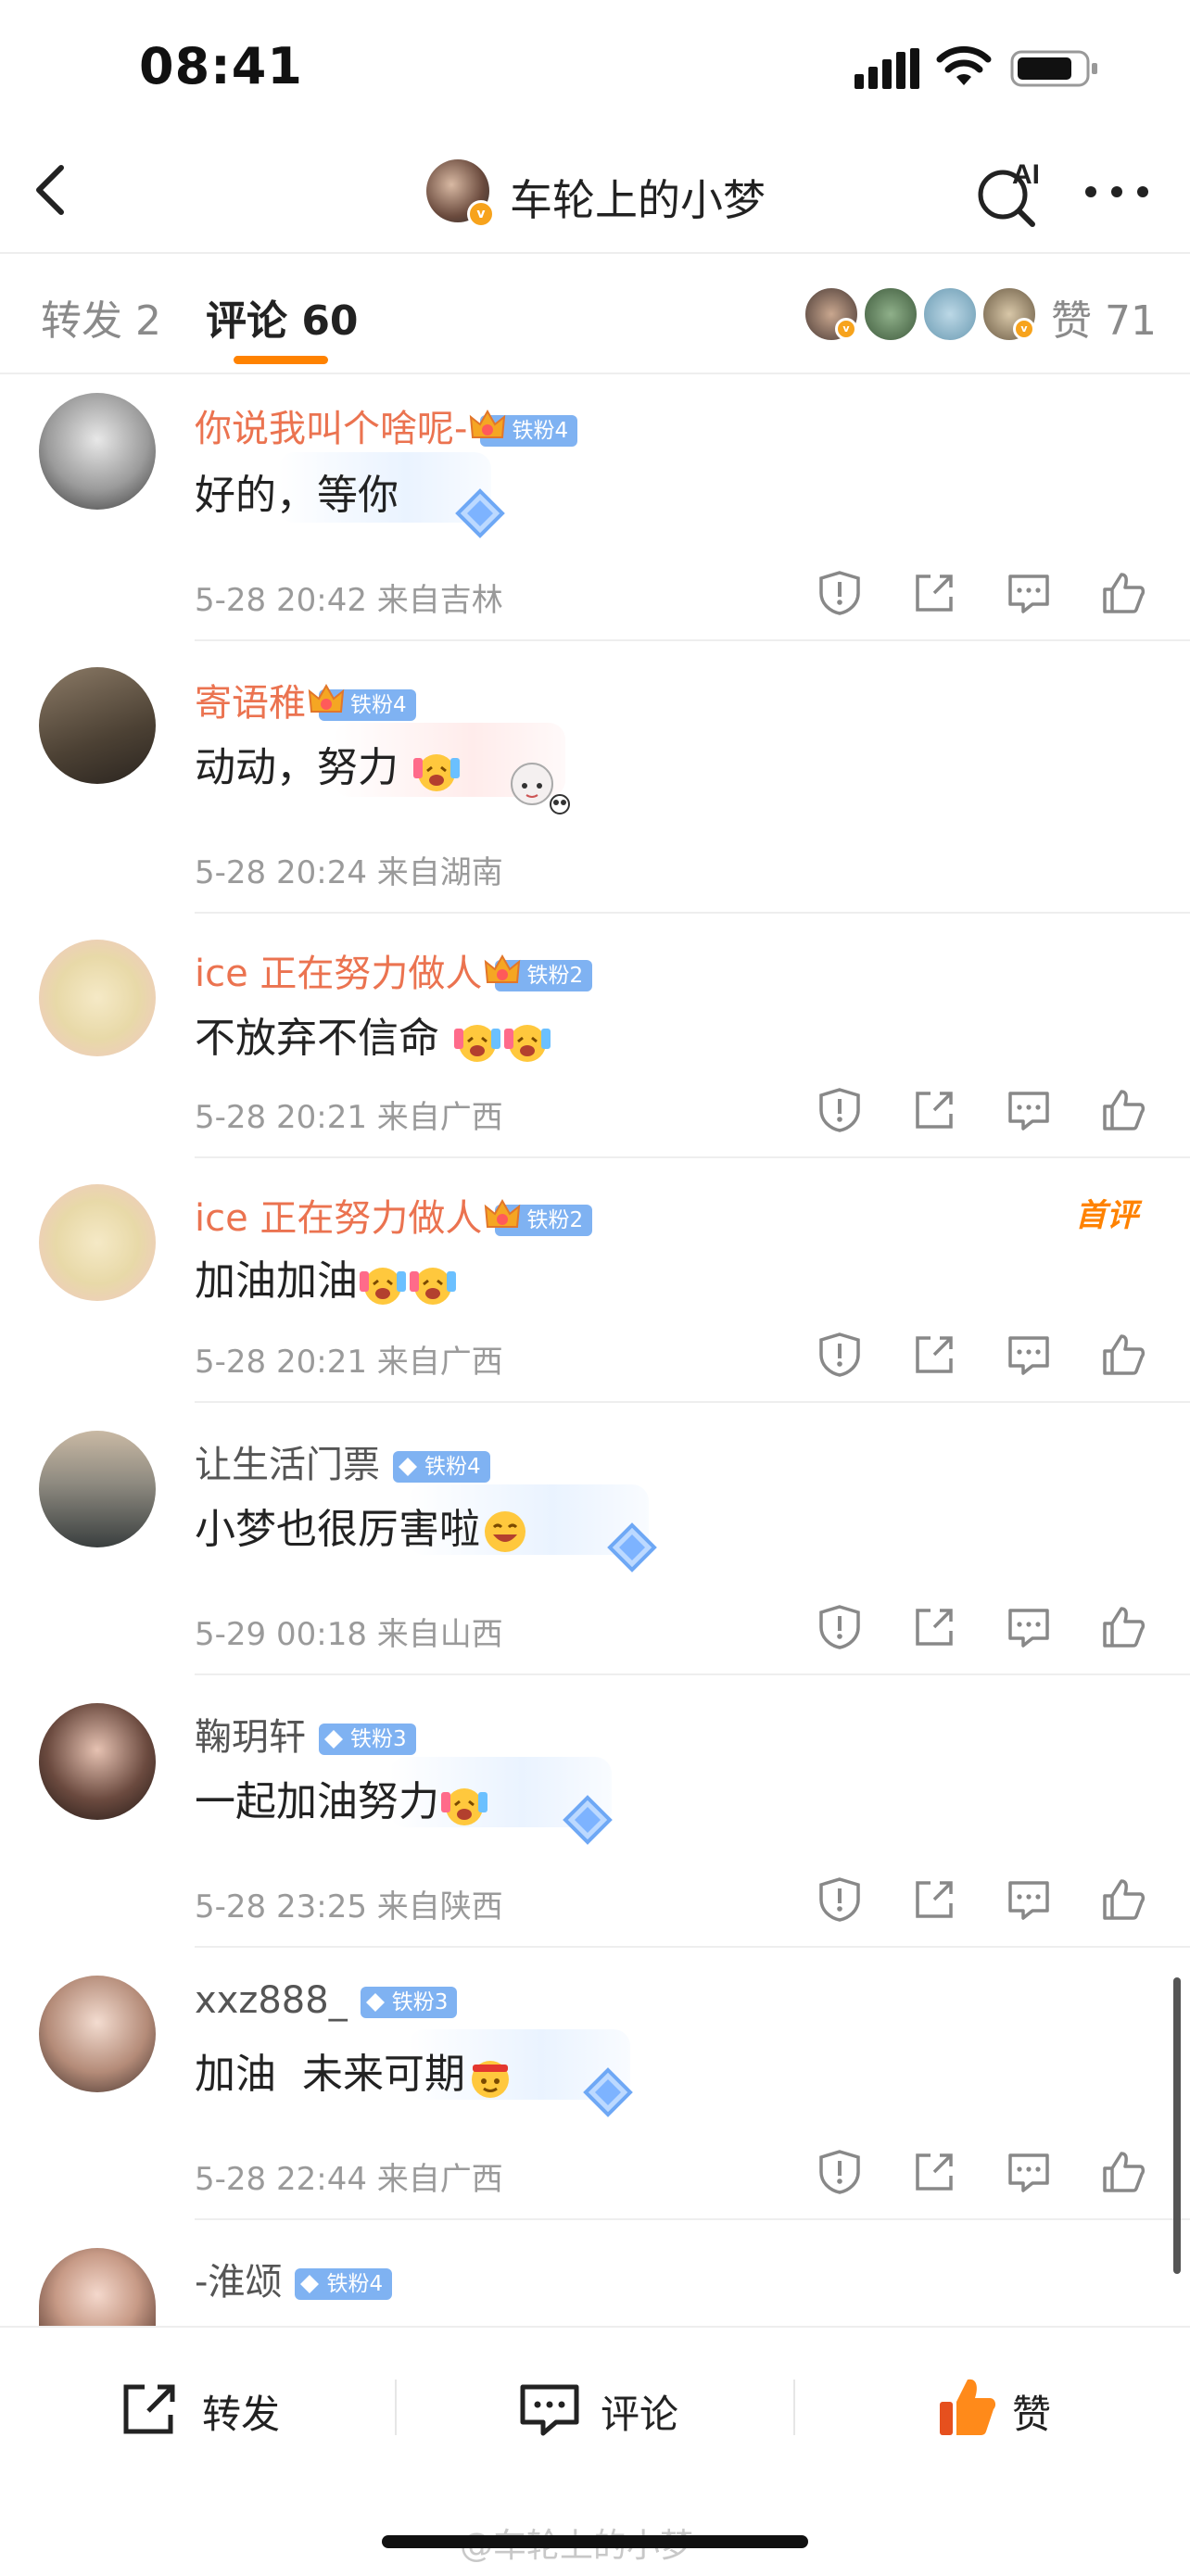 This screenshot has height=2576, width=1190. Describe the element at coordinates (549, 2410) in the screenshot. I see `comment-icon` at that location.